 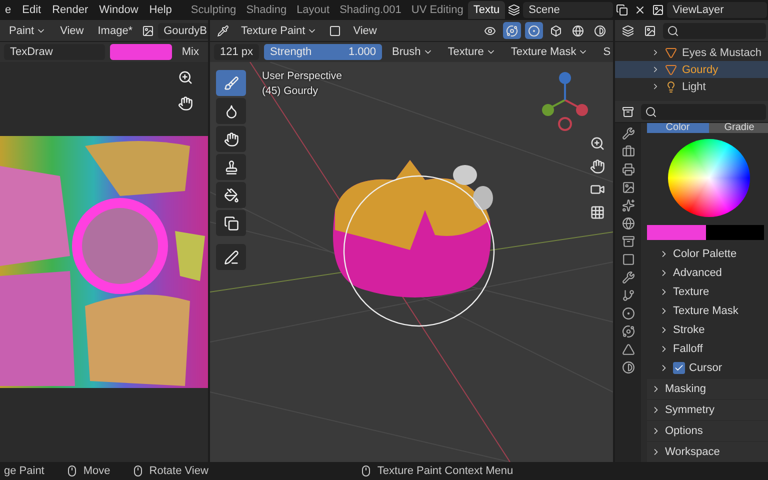 What do you see at coordinates (54, 52) in the screenshot?
I see `brush-field: TexDraw` at bounding box center [54, 52].